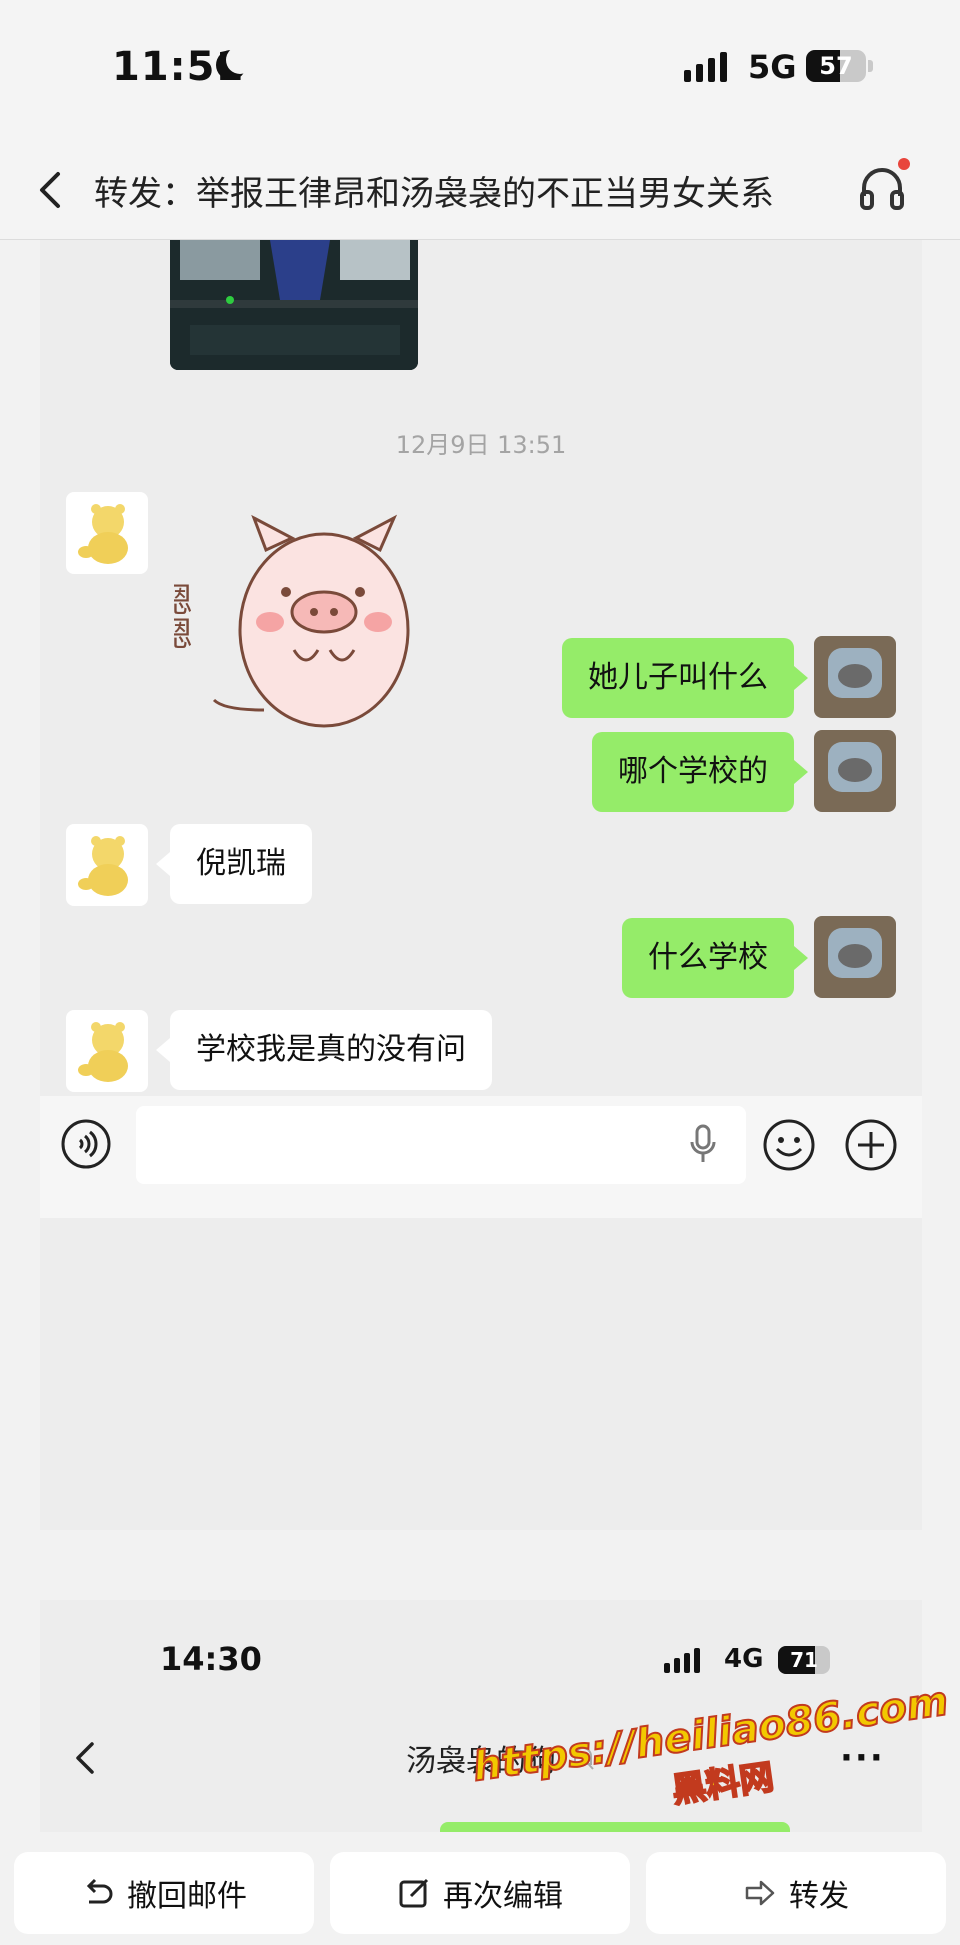 This screenshot has height=1945, width=960. What do you see at coordinates (503, 1896) in the screenshot?
I see `edit-again-label: 再次编辑` at bounding box center [503, 1896].